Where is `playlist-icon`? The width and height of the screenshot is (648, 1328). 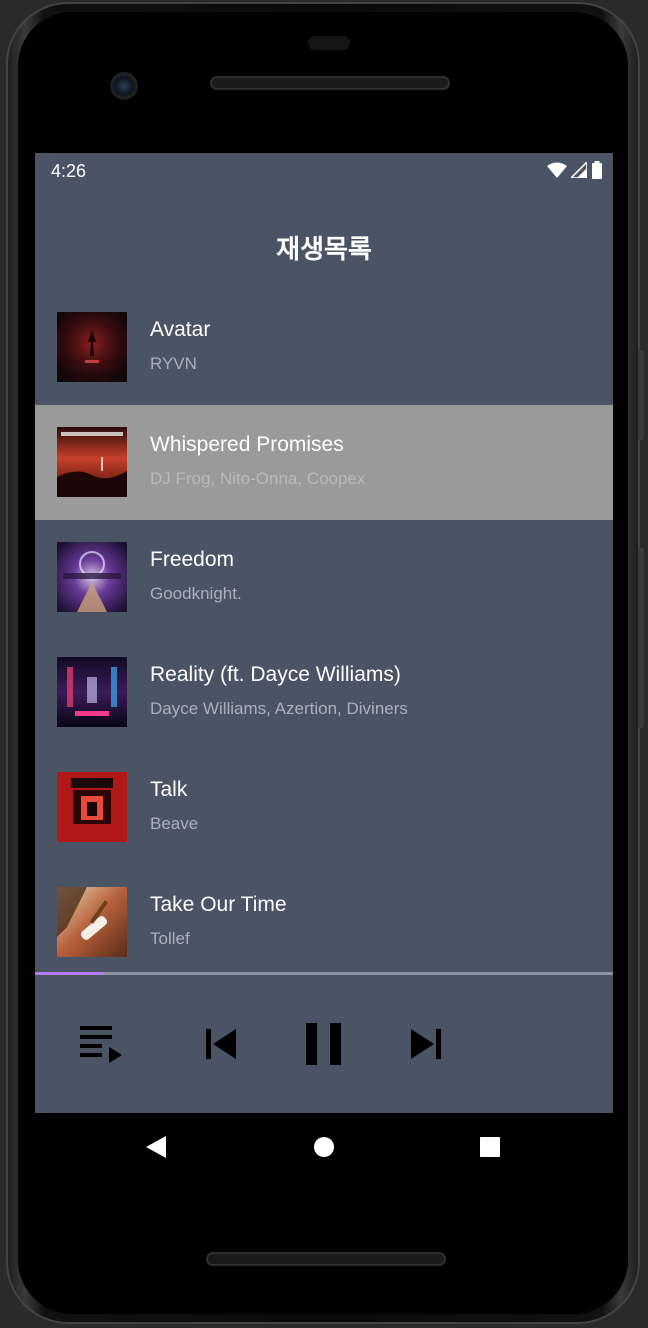
playlist-icon is located at coordinates (101, 1045).